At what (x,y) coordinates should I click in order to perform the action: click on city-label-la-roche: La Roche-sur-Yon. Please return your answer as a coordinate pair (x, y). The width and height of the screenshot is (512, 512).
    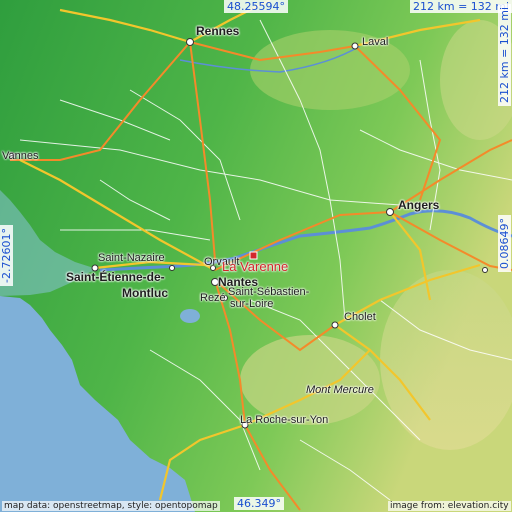
    Looking at the image, I should click on (284, 420).